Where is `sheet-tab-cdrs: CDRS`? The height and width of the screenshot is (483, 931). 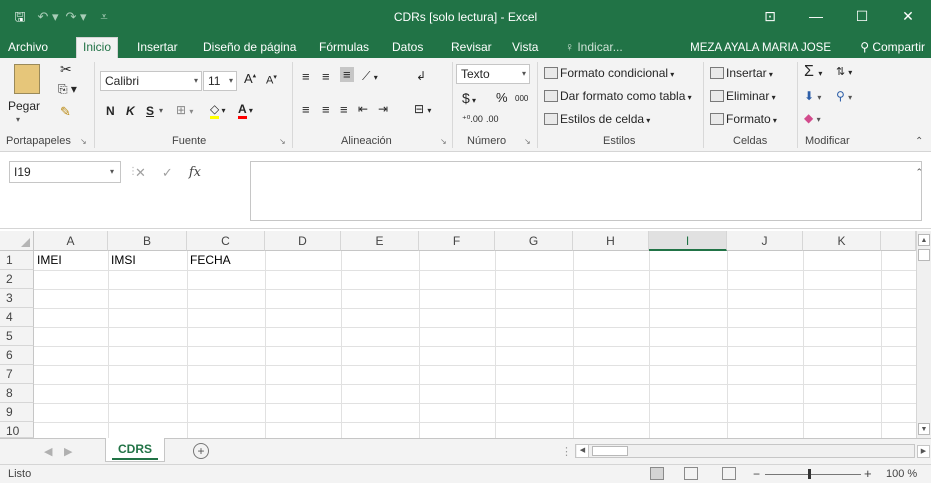
sheet-tab-cdrs: CDRS is located at coordinates (135, 450).